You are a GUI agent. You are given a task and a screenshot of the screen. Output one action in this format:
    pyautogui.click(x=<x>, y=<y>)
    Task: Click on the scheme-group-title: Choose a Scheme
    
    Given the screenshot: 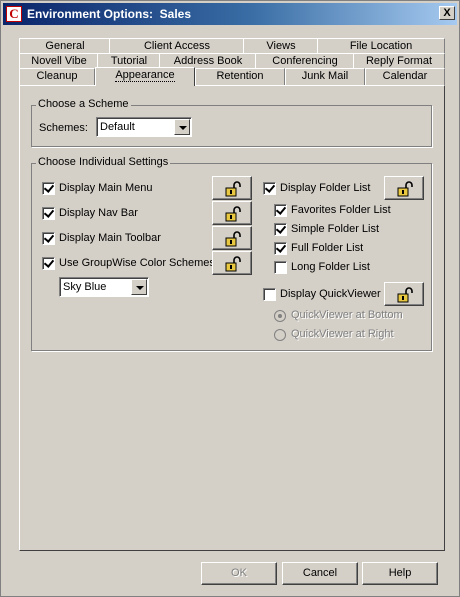 What is the action you would take?
    pyautogui.click(x=83, y=104)
    